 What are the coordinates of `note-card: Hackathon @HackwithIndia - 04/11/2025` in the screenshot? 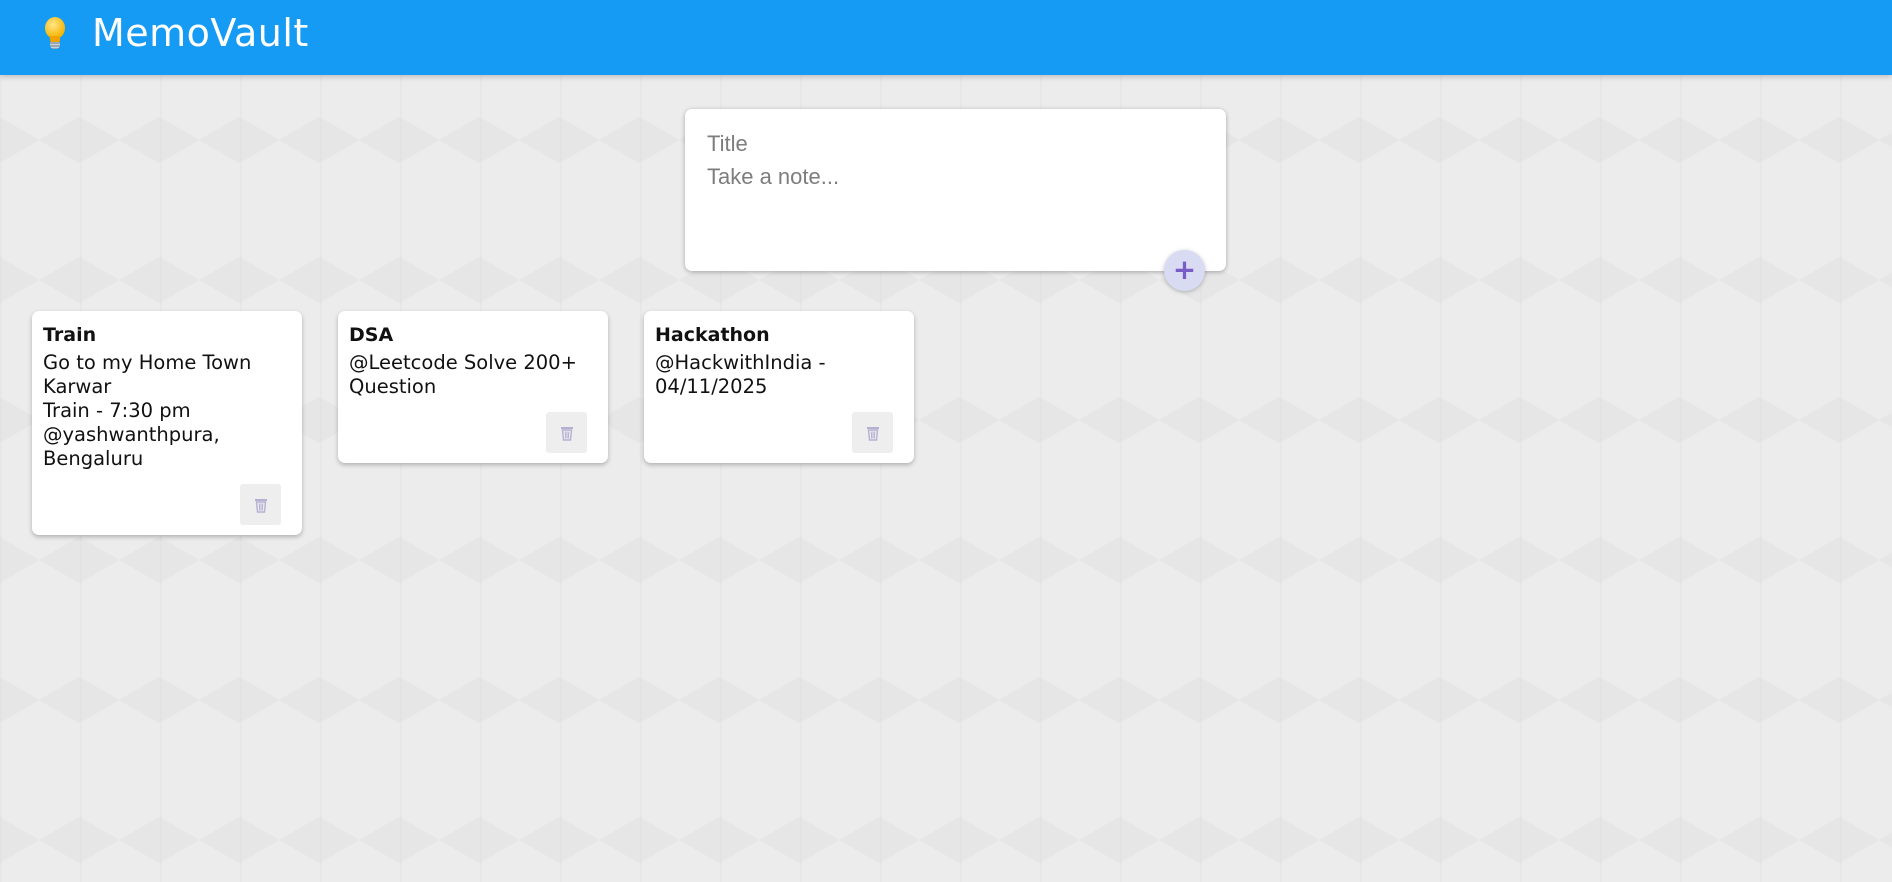 It's located at (779, 387).